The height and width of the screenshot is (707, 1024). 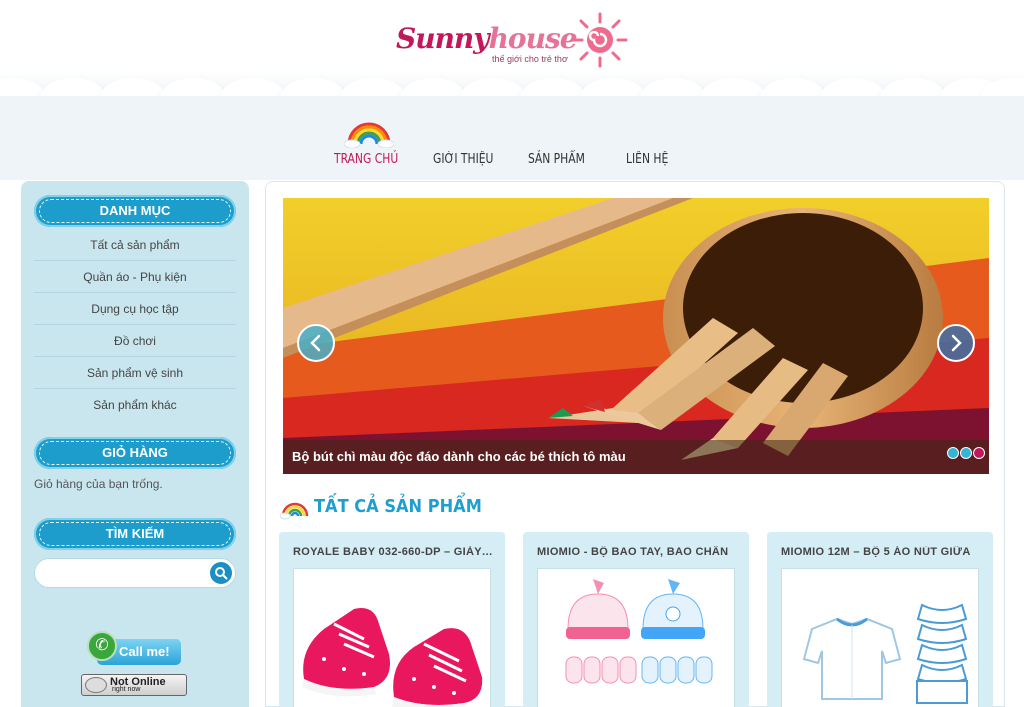 I want to click on cart-title: GIỎ HÀNG, so click(x=135, y=453).